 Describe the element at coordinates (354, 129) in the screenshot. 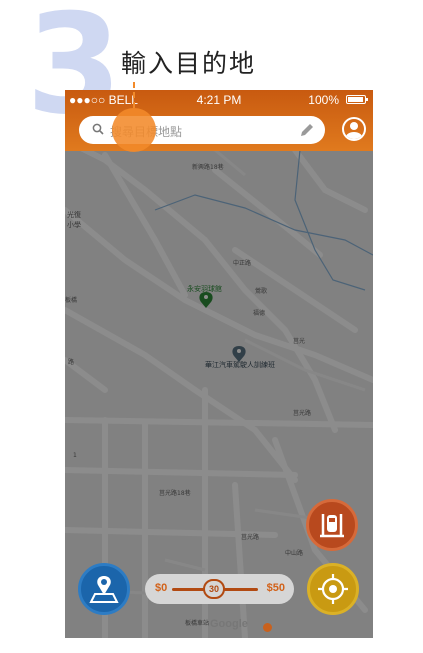

I see `profile-icon` at that location.